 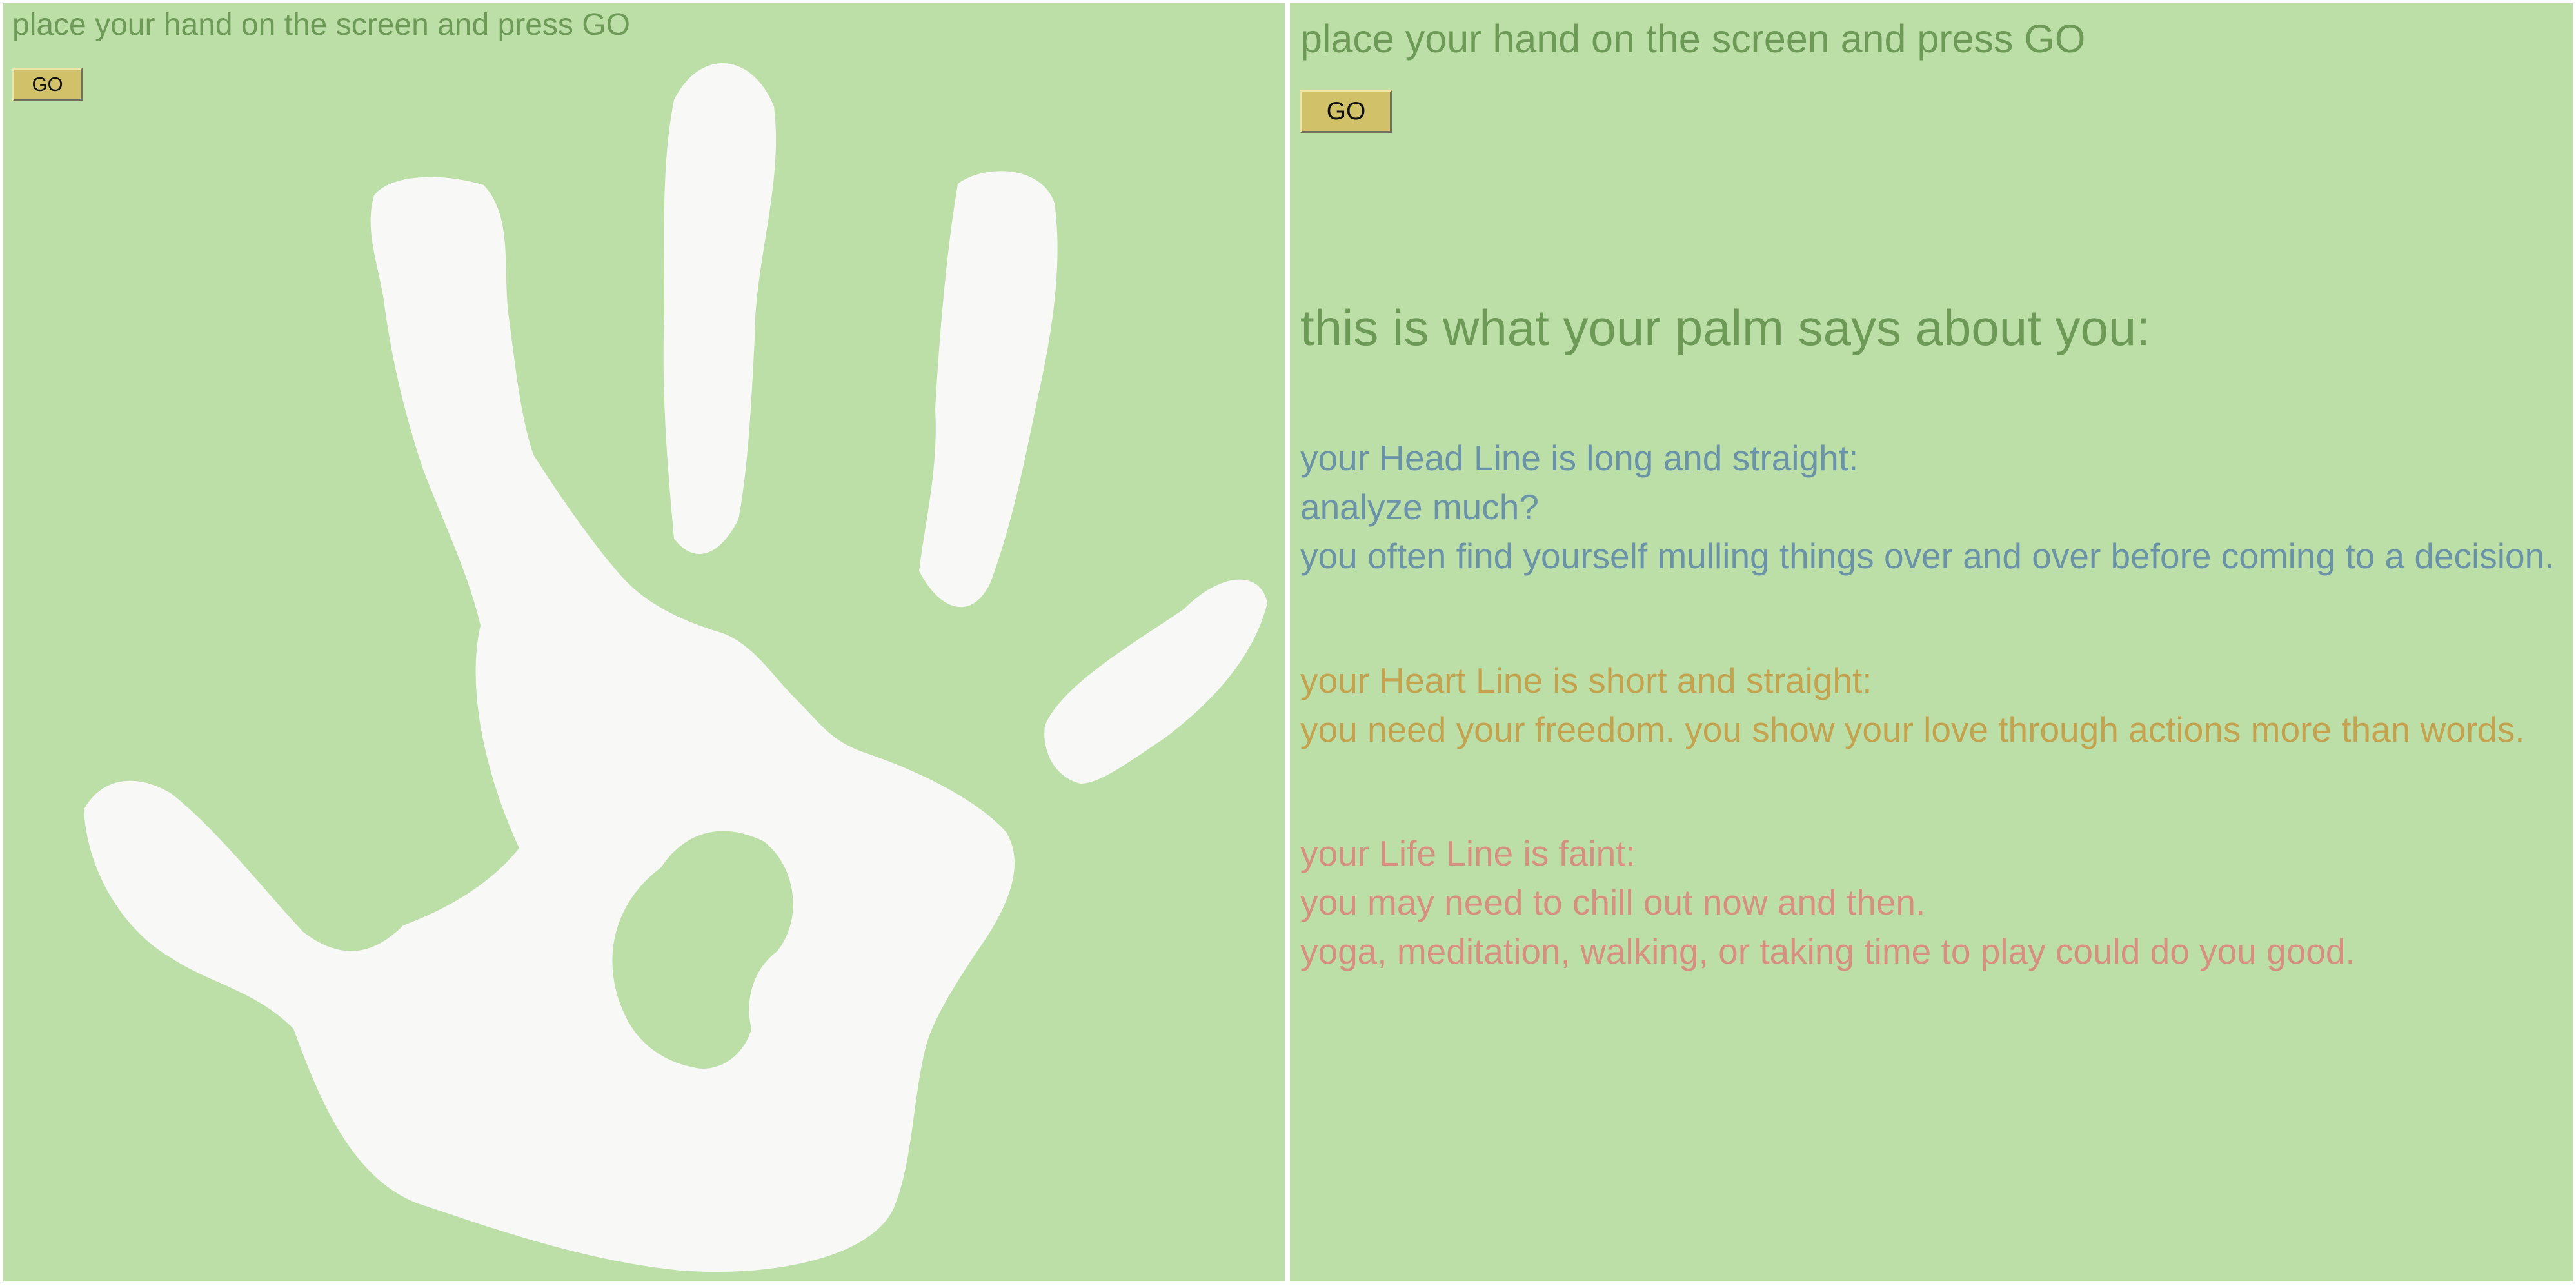 What do you see at coordinates (1613, 902) in the screenshot?
I see `life-line-text: you may need to chill out now and then.` at bounding box center [1613, 902].